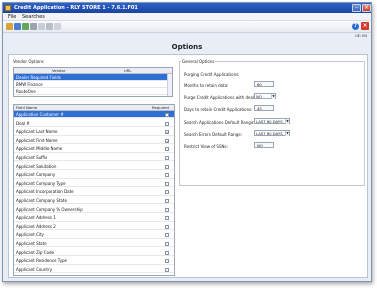 The height and width of the screenshot is (288, 377). What do you see at coordinates (94, 123) in the screenshot?
I see `field-row: Deal #` at bounding box center [94, 123].